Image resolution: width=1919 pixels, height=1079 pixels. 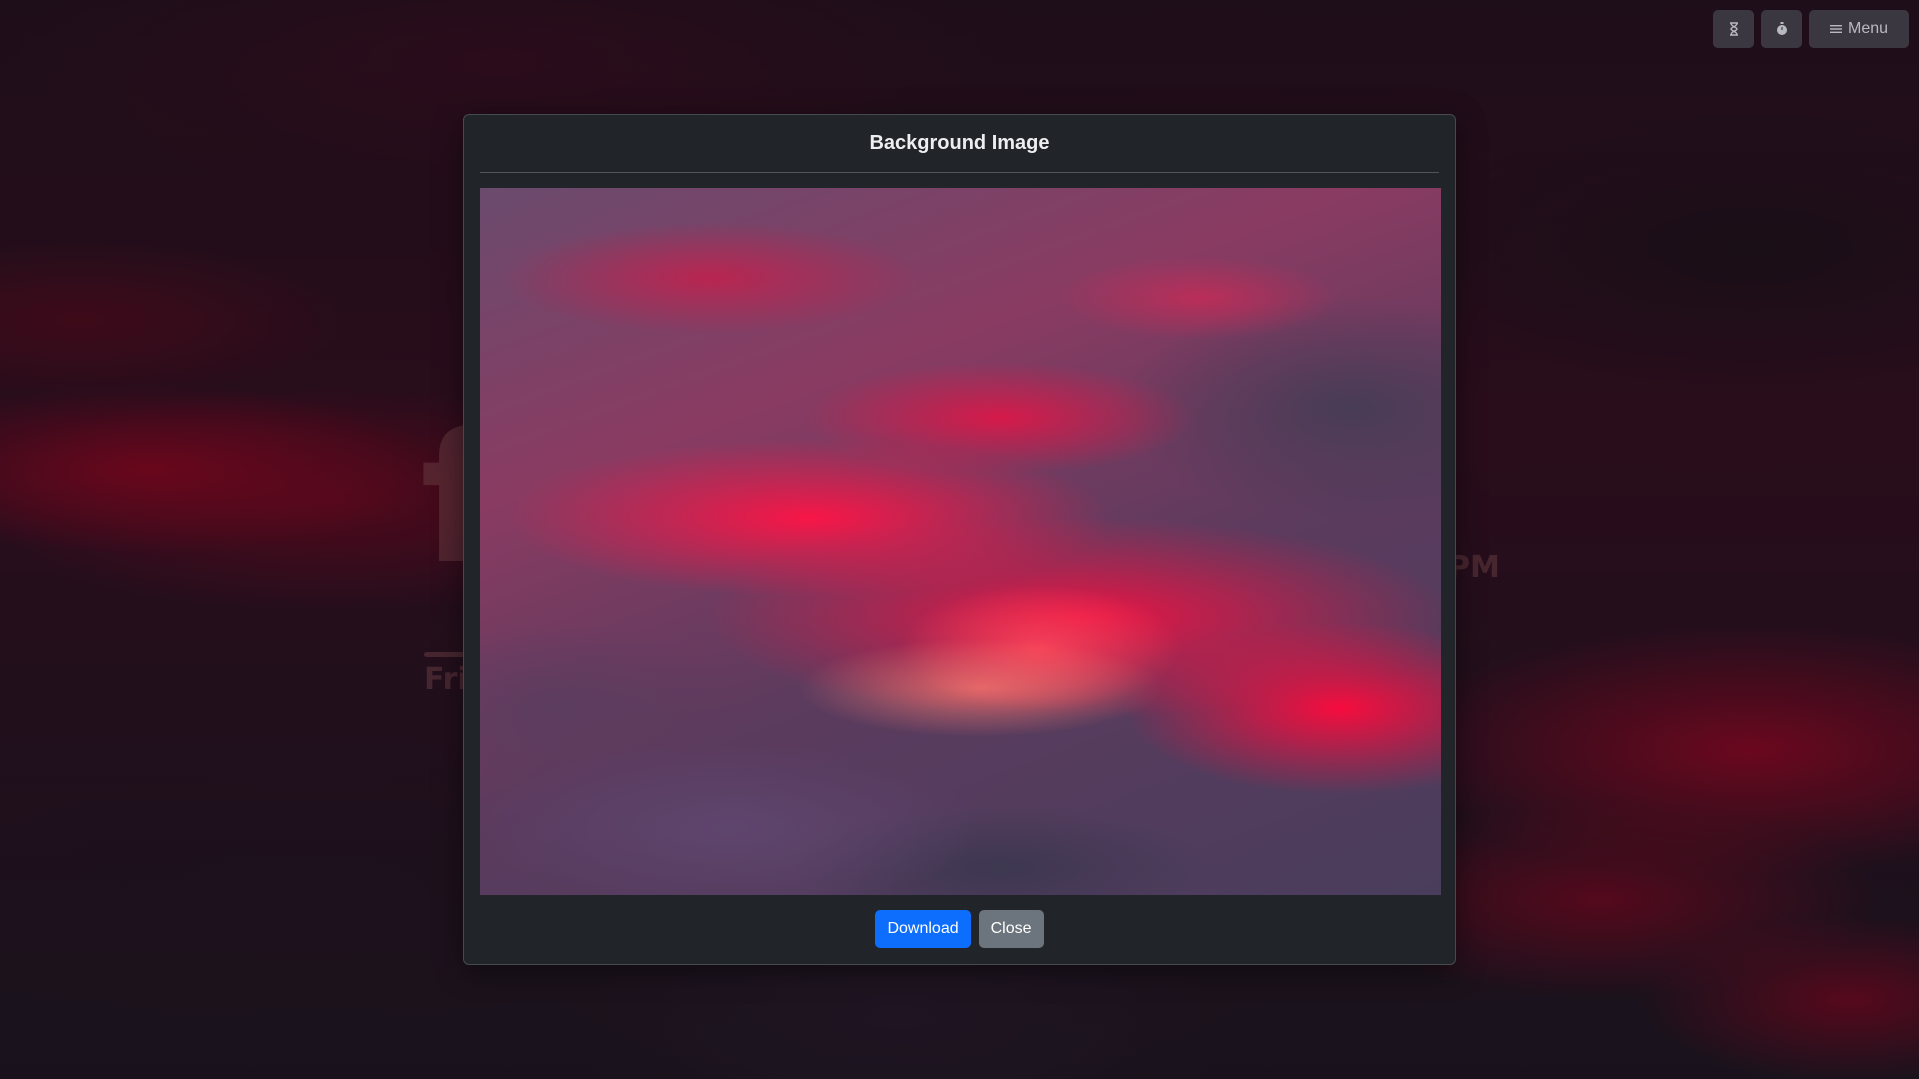 I want to click on hamburger-icon, so click(x=1835, y=29).